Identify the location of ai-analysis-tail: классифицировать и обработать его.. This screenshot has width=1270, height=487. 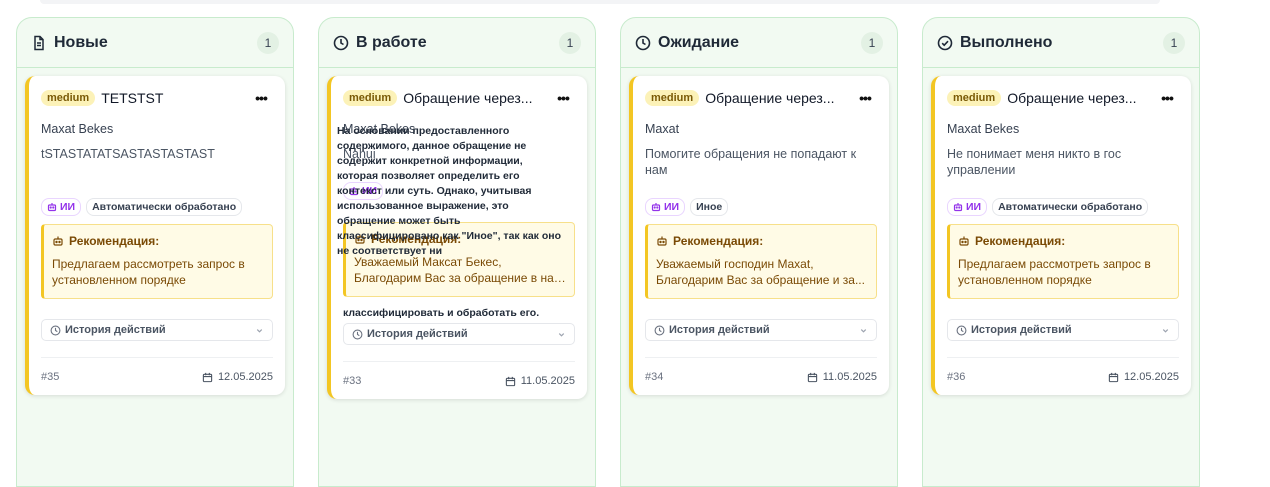
(441, 313).